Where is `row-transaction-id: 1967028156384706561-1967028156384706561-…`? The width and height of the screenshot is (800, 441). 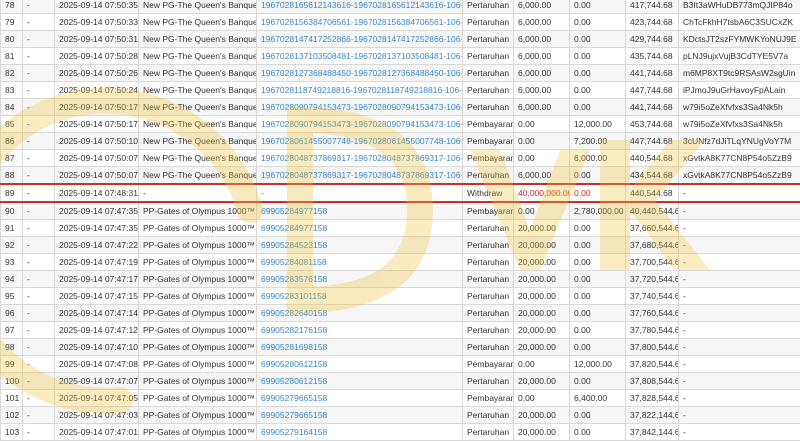
row-transaction-id: 1967028156384706561-1967028156384706561-… is located at coordinates (360, 22).